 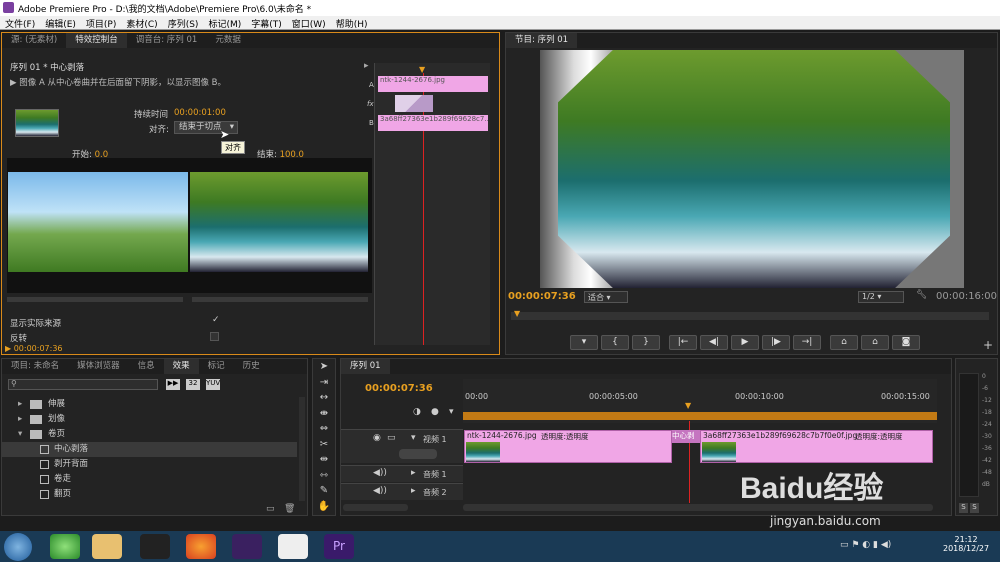 I want to click on tree-item-page-roll: 卷走, so click(x=149, y=479).